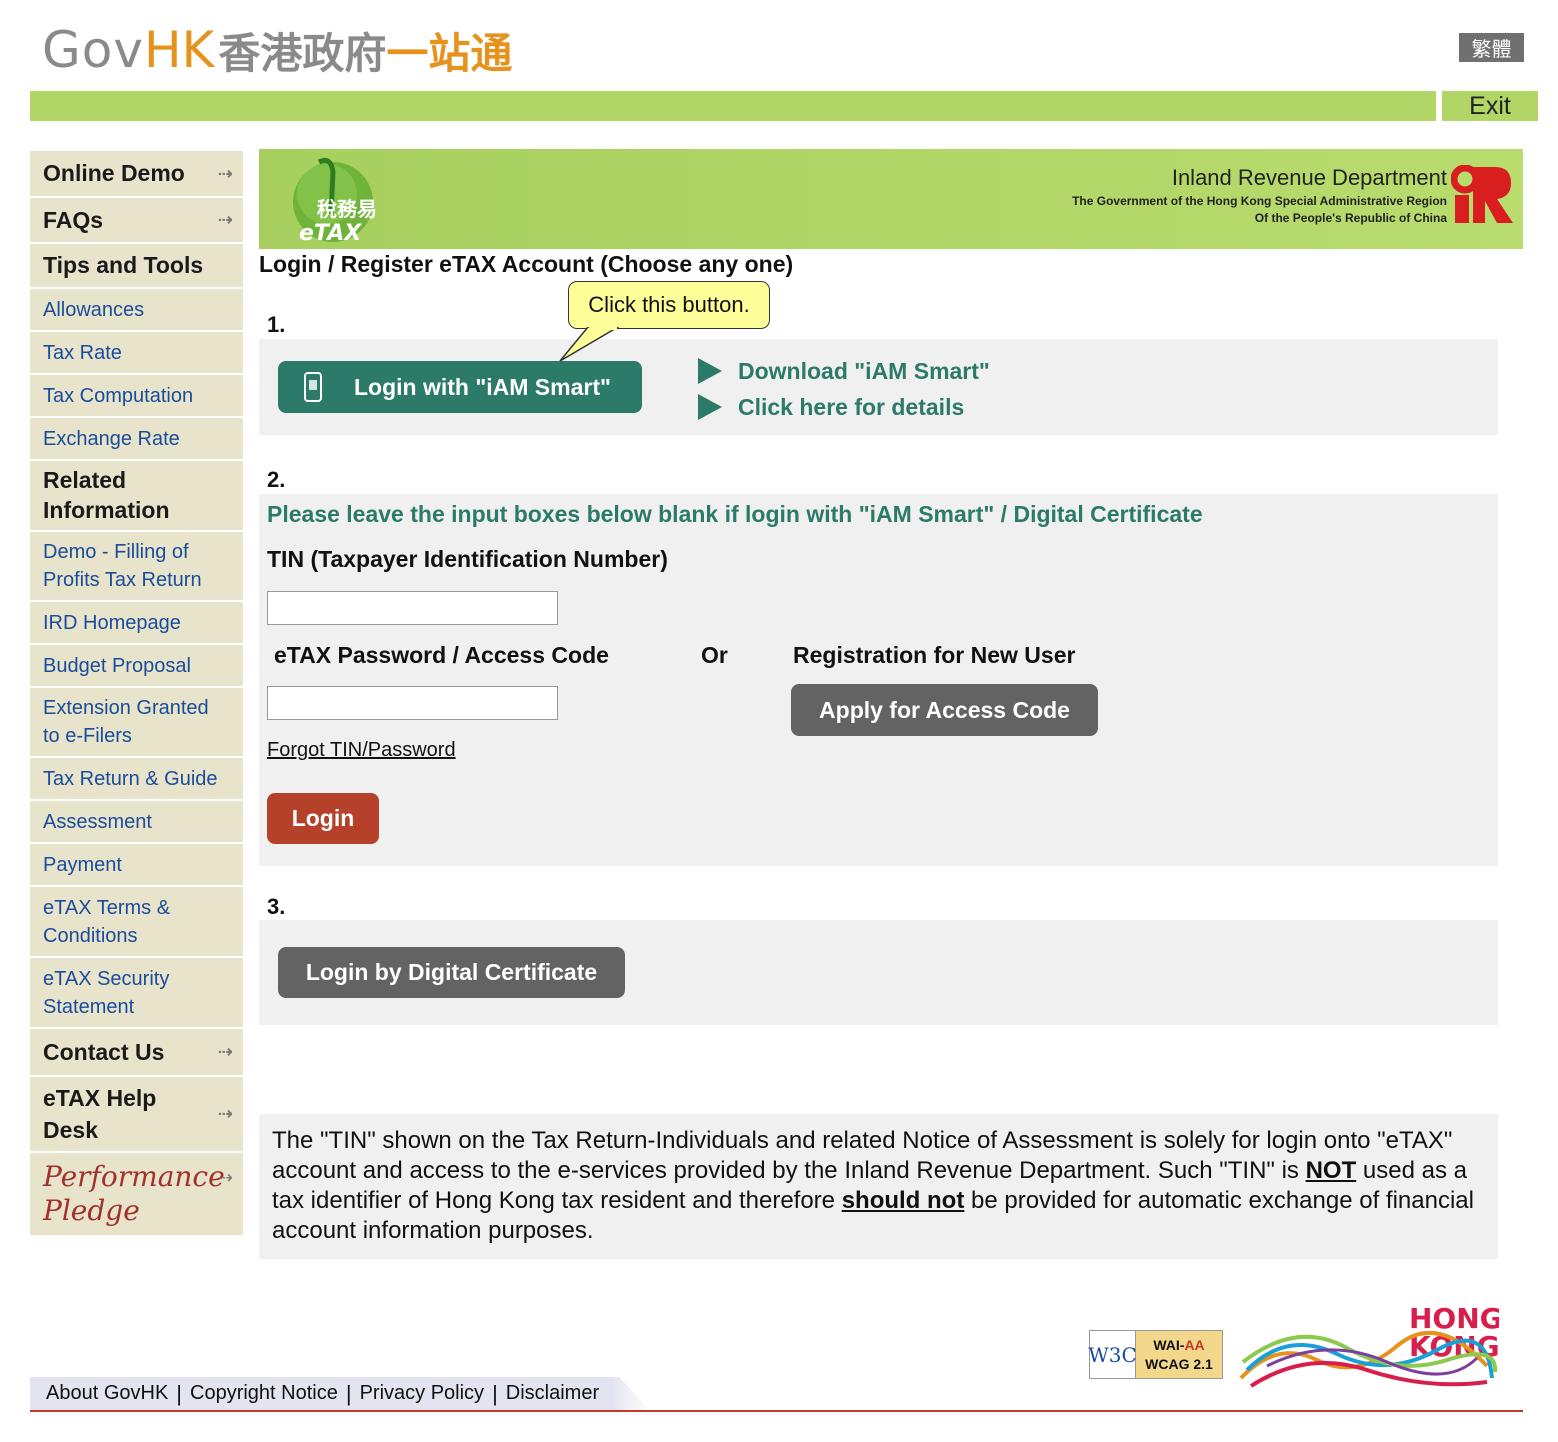  Describe the element at coordinates (97, 821) in the screenshot. I see `sidebar-item-label: Assessment` at that location.